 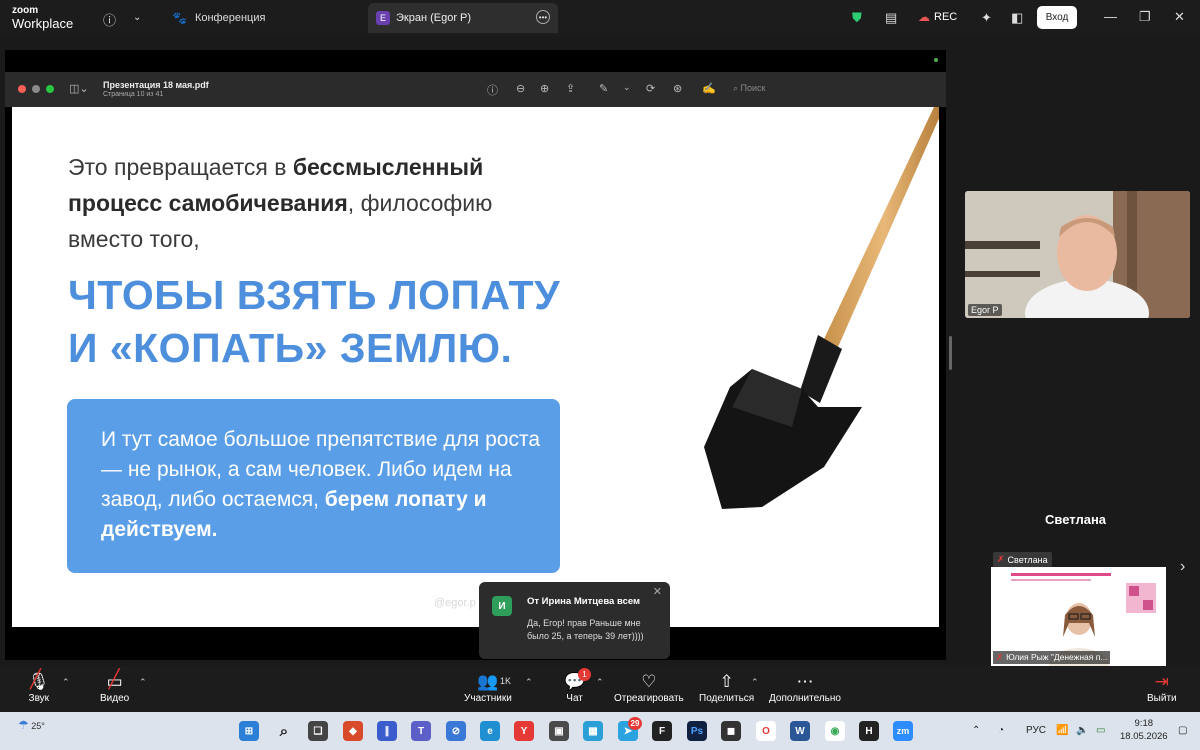 I want to click on annotate-icon: ⊛, so click(x=677, y=88).